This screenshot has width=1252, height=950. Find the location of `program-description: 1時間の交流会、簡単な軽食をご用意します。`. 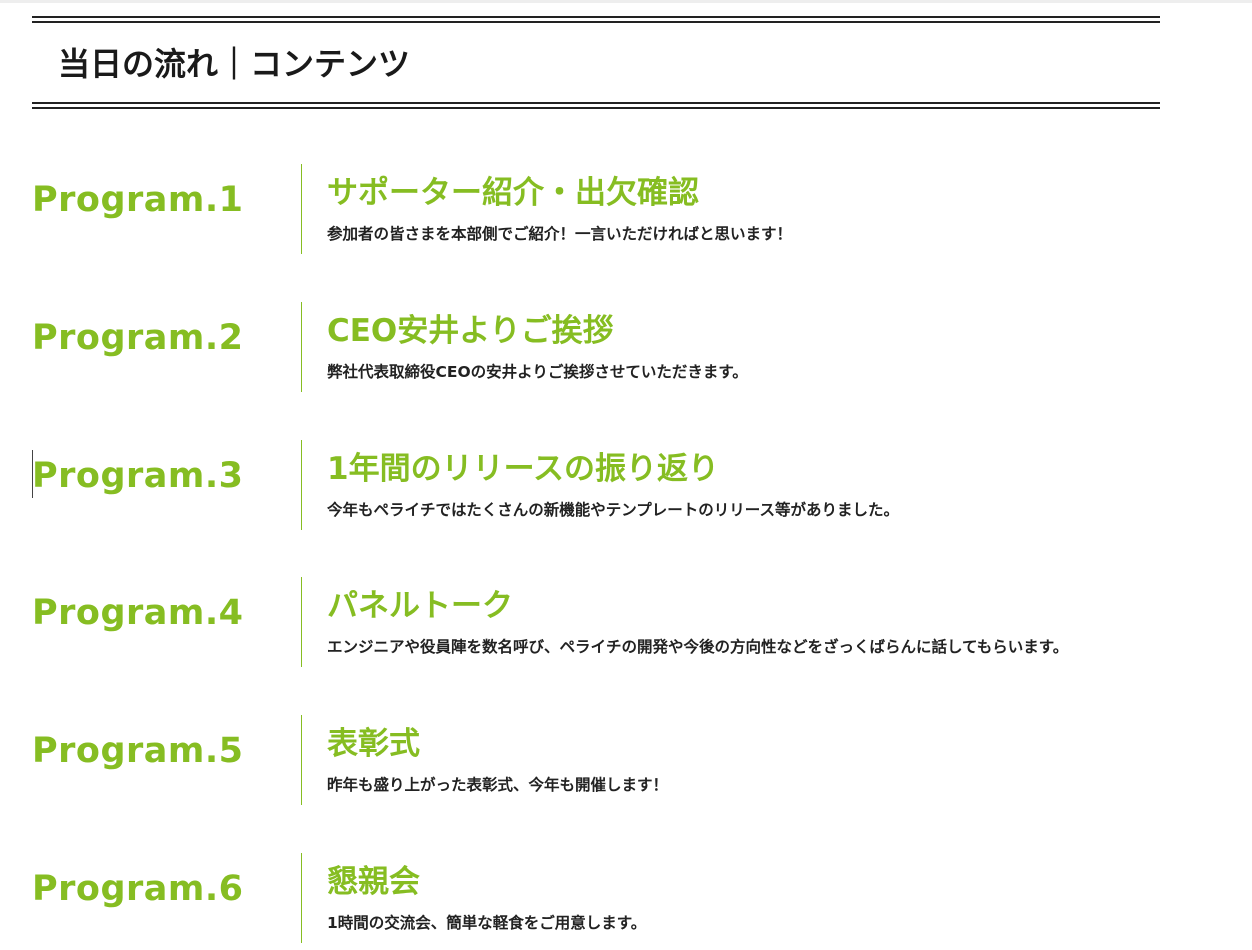

program-description: 1時間の交流会、簡単な軽食をご用意します。 is located at coordinates (487, 923).